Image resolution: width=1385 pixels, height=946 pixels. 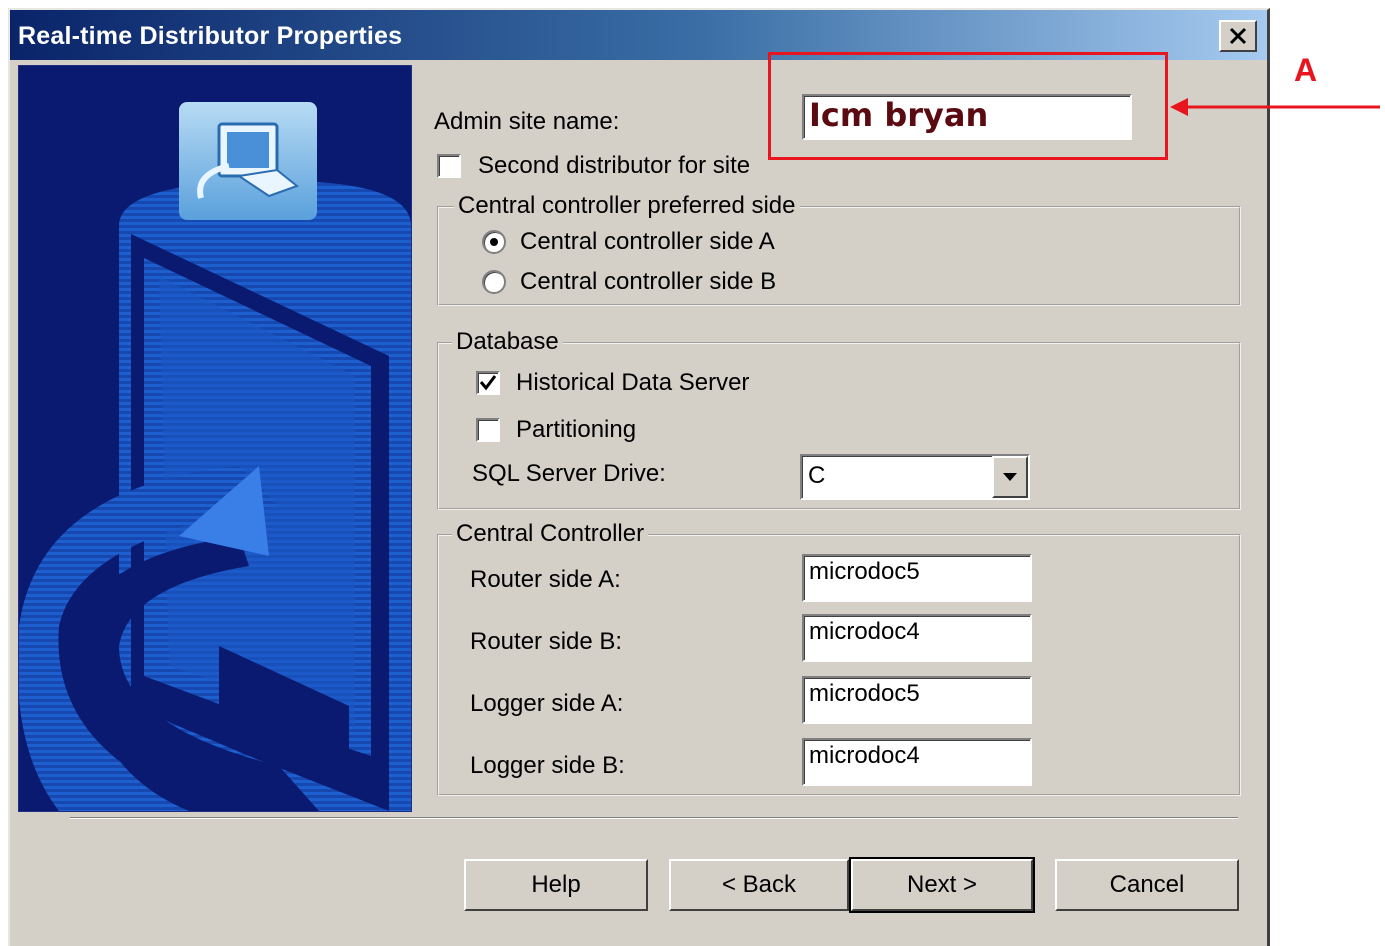 I want to click on next-button: Next >, so click(x=942, y=885).